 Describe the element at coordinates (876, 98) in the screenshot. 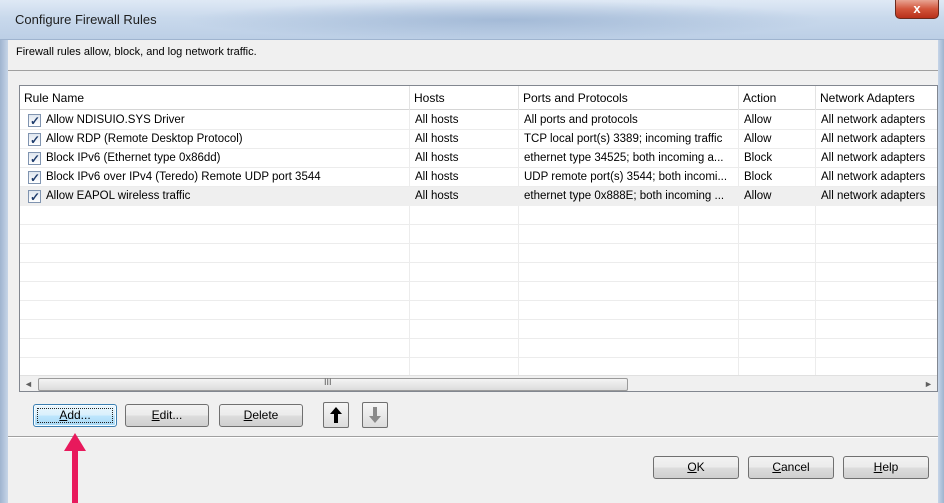

I see `column-header-network-adapters: Network Adapters` at that location.